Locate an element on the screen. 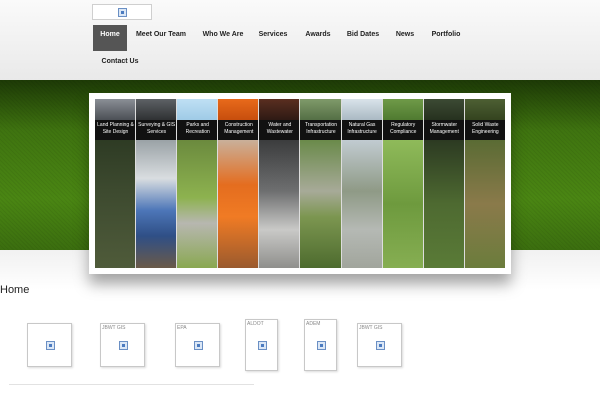 The width and height of the screenshot is (600, 400). panel-label: Natural Gas Infrastructure is located at coordinates (361, 130).